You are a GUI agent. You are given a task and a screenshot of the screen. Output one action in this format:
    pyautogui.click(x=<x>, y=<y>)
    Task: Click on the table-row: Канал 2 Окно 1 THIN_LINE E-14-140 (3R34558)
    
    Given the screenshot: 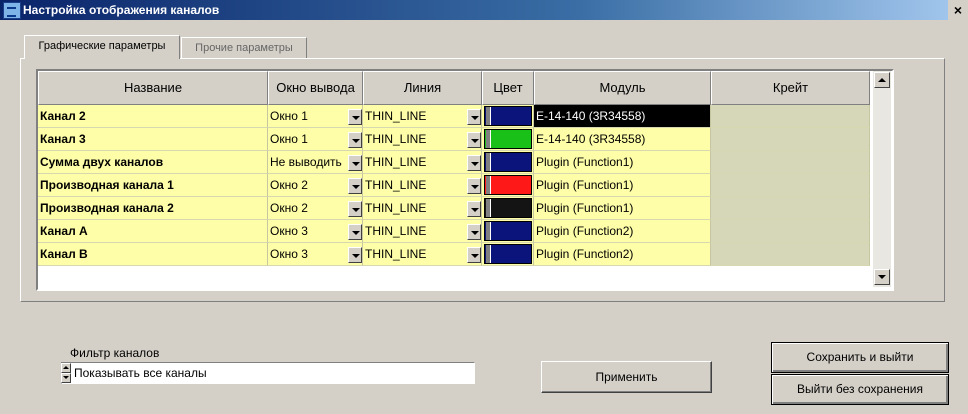 What is the action you would take?
    pyautogui.click(x=454, y=116)
    